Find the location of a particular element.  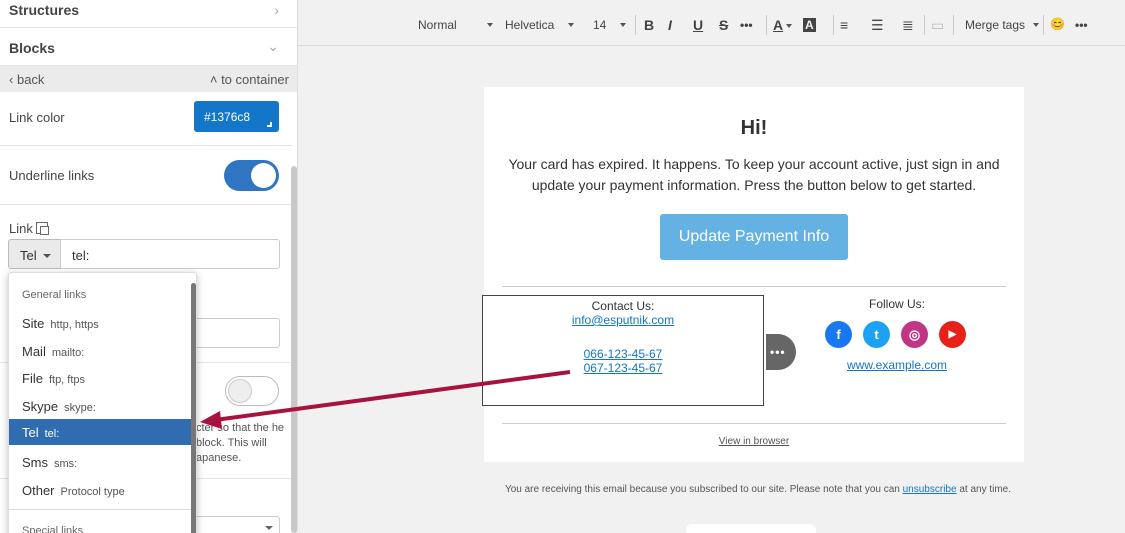

blocks-section: Blocks ⌄ is located at coordinates (148, 47).